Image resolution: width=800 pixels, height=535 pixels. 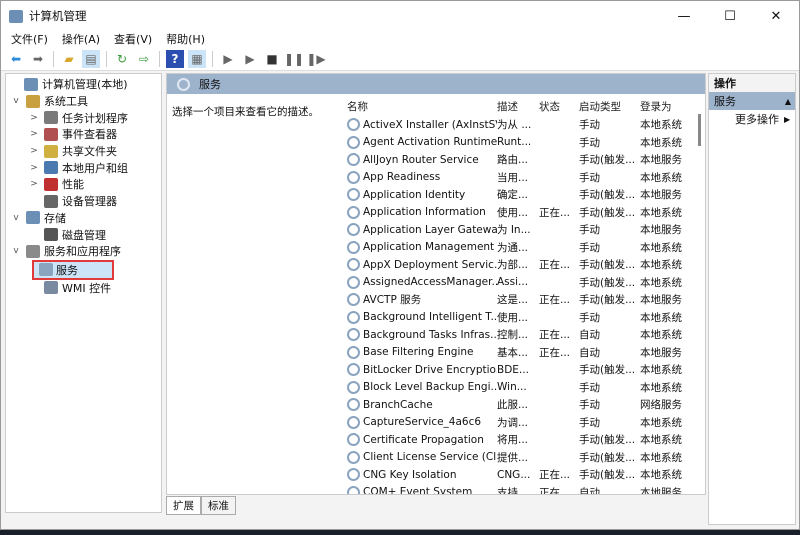 I want to click on menu-view: 查看(V), so click(x=133, y=39).